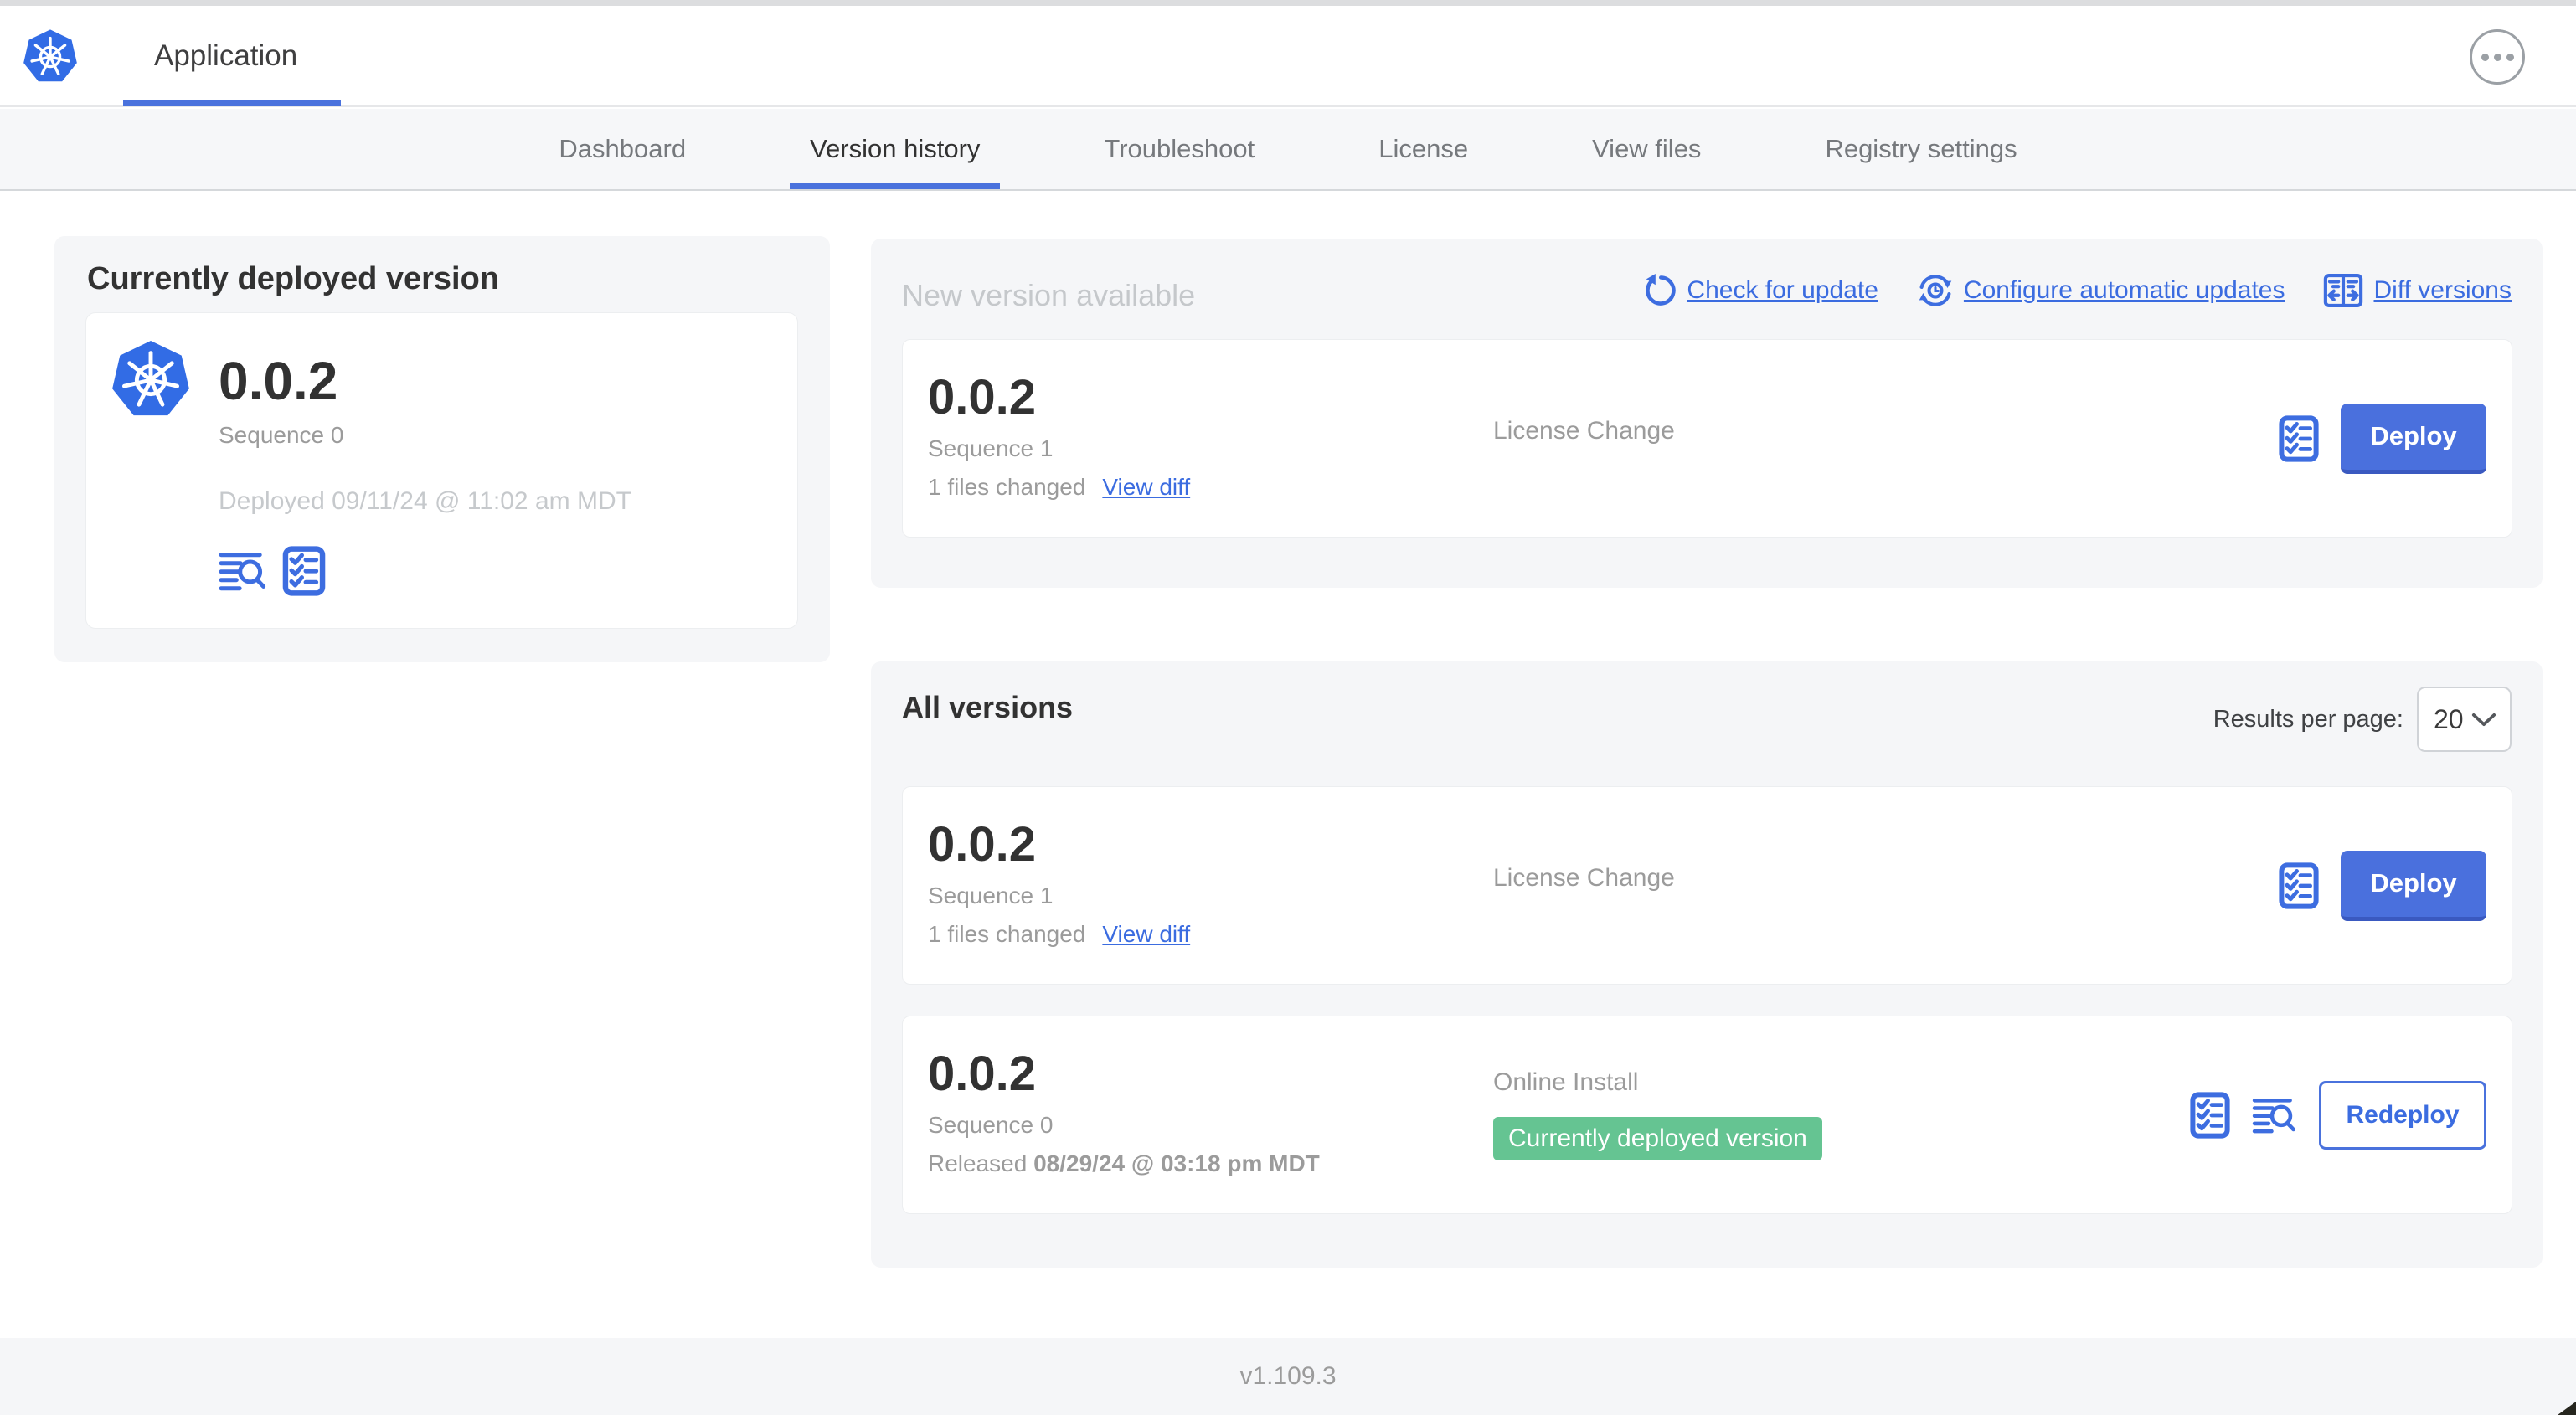 Image resolution: width=2576 pixels, height=1415 pixels. I want to click on current-version-number: 0.0.2, so click(278, 381).